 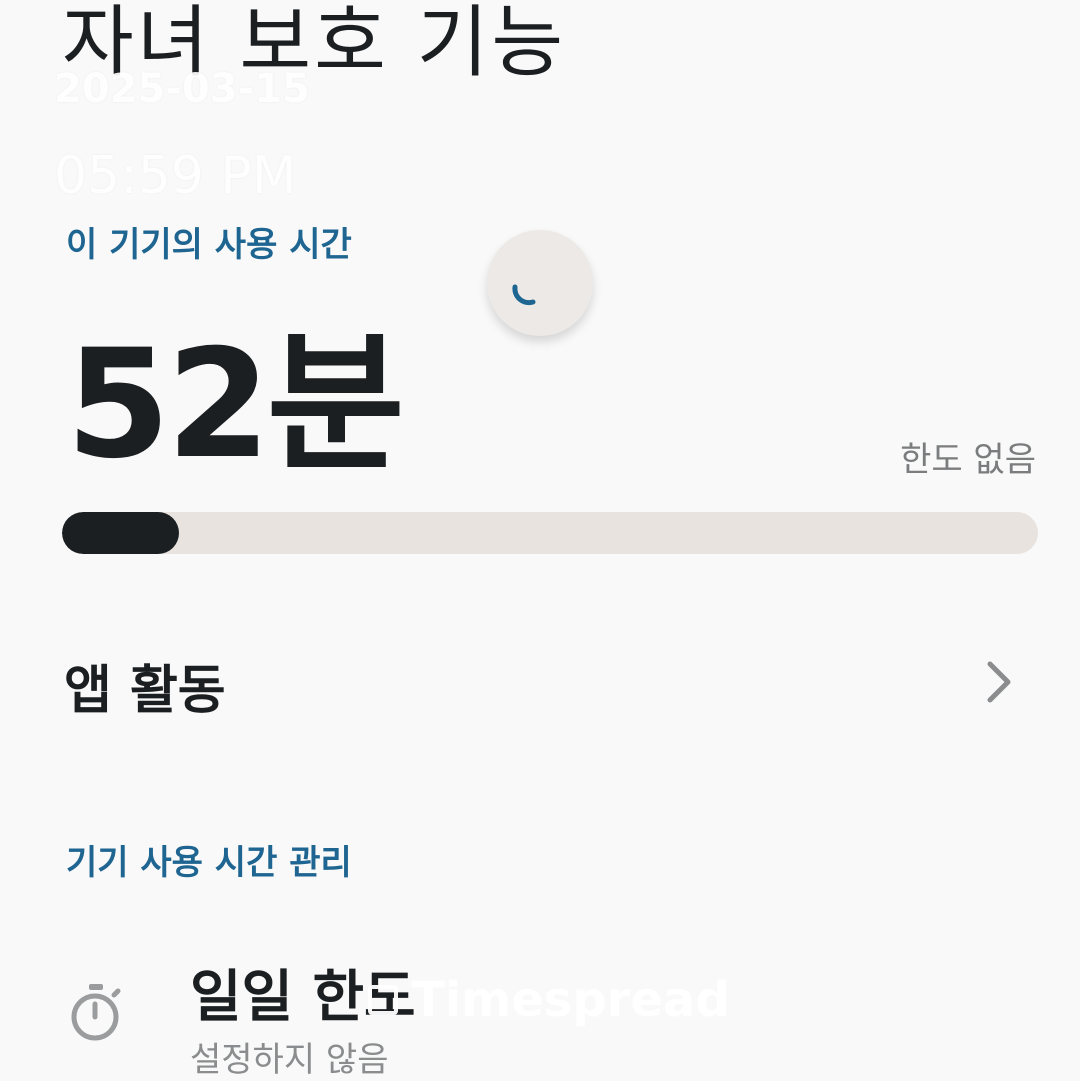 I want to click on timer-icon, so click(x=96, y=1012).